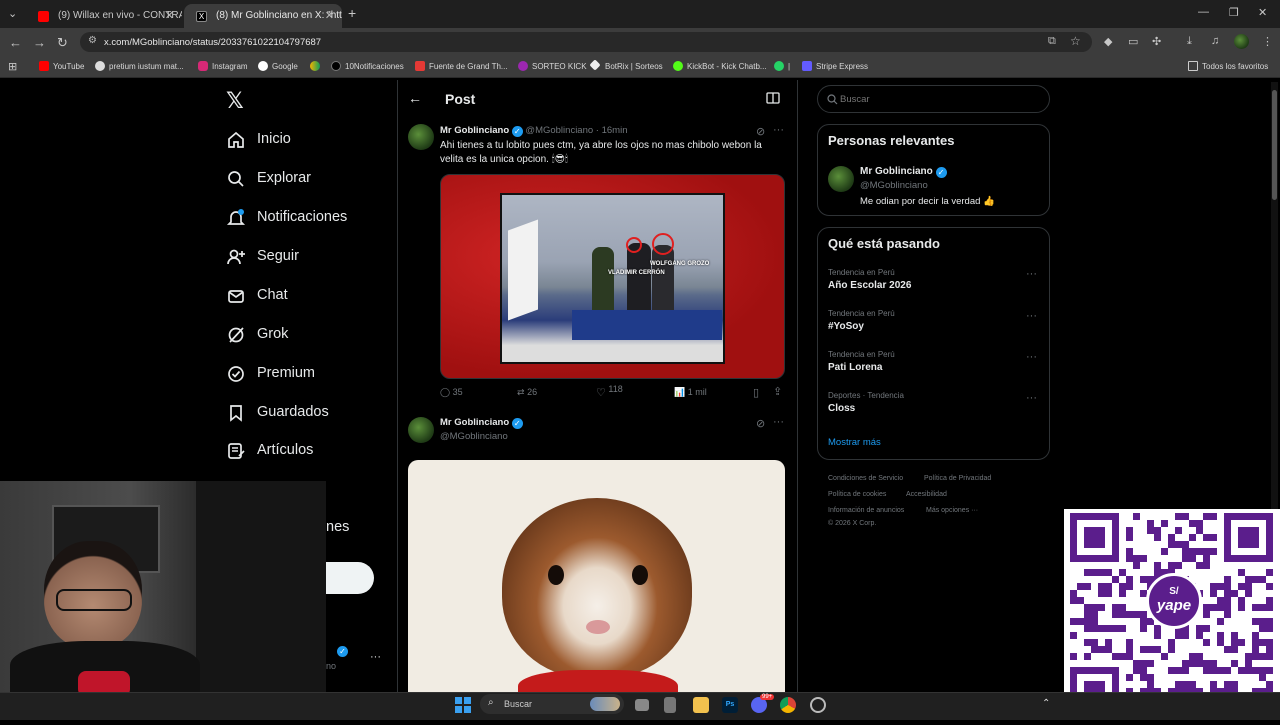 This screenshot has width=1280, height=725. What do you see at coordinates (730, 705) in the screenshot?
I see `photoshop-icon: Ps` at bounding box center [730, 705].